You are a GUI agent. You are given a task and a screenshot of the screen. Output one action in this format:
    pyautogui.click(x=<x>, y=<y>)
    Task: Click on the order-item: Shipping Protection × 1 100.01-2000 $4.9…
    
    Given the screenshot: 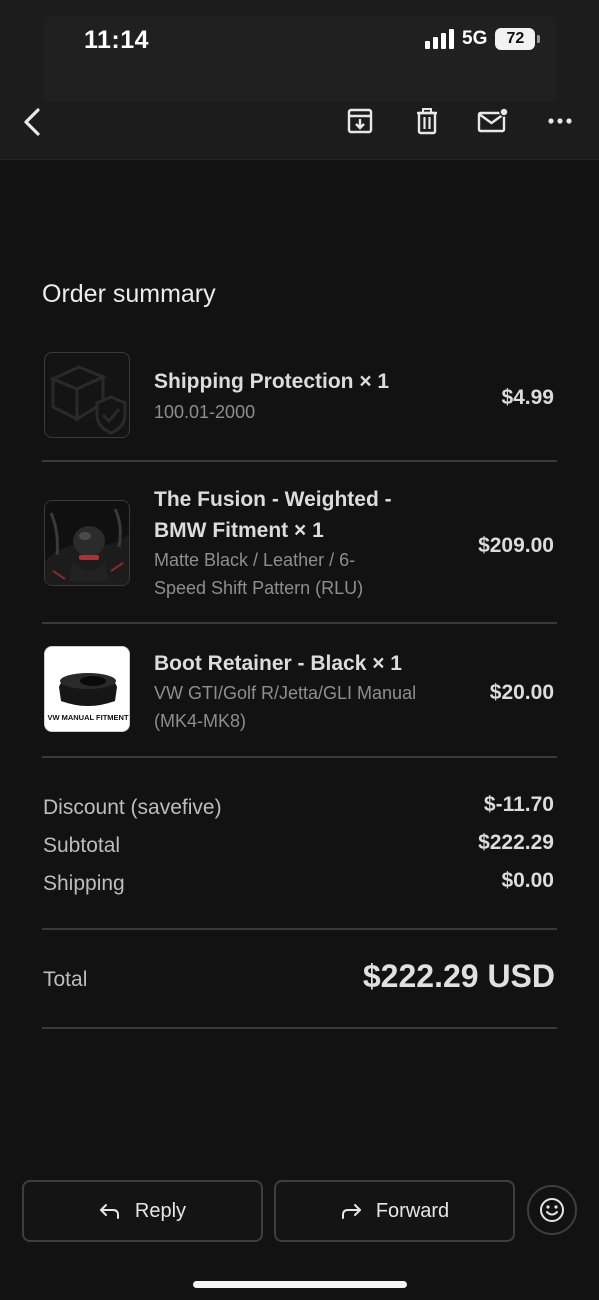 What is the action you would take?
    pyautogui.click(x=299, y=397)
    